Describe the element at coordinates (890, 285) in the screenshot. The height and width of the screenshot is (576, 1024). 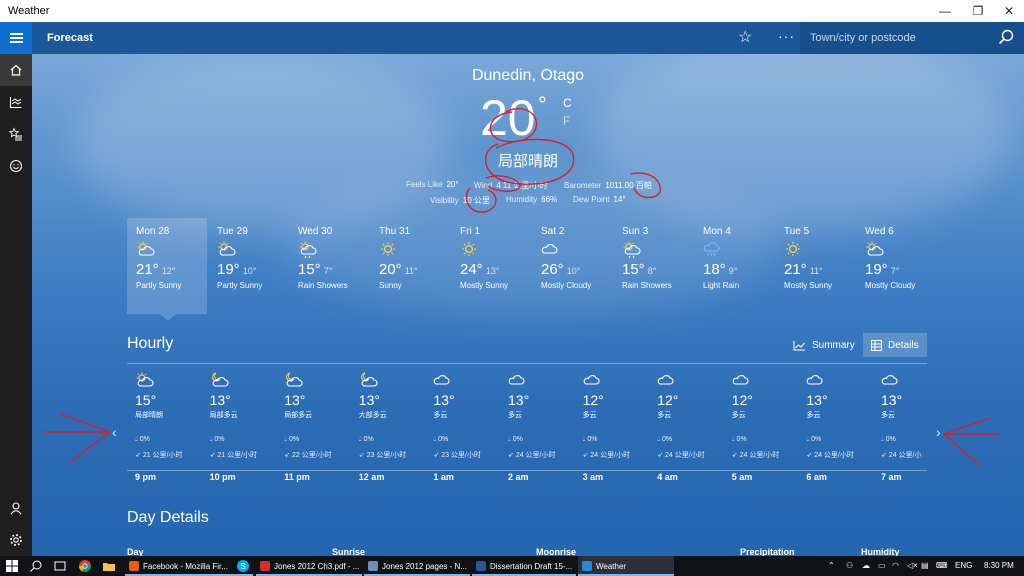
I see `day-condition: Mostly Cloudy` at that location.